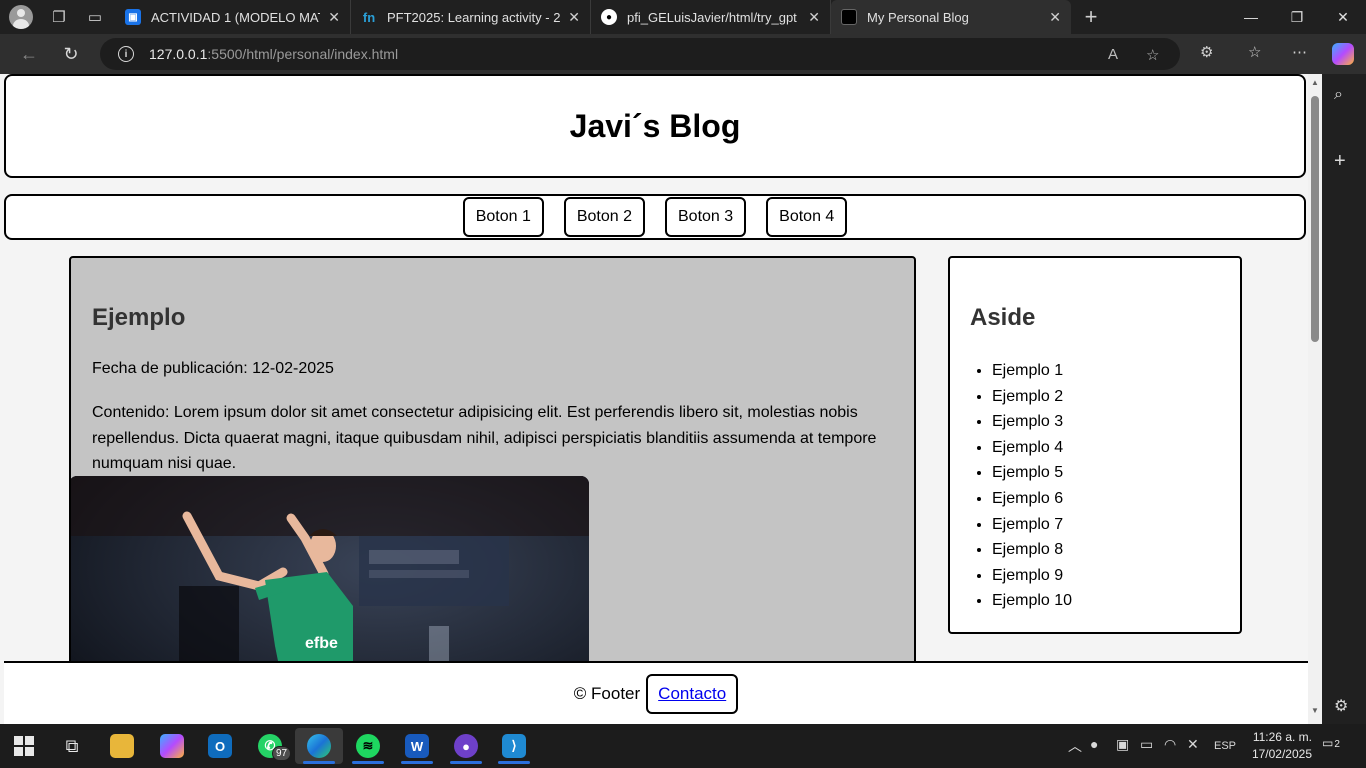 The image size is (1366, 768). I want to click on add-icon: +, so click(1340, 161).